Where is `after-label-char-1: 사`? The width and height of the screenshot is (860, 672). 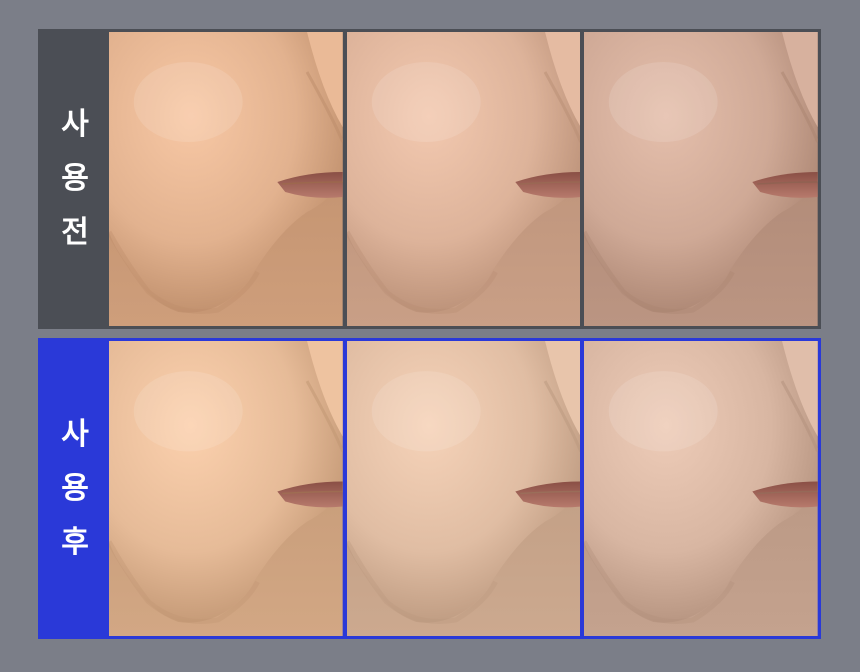
after-label-char-1: 사 is located at coordinates (75, 434).